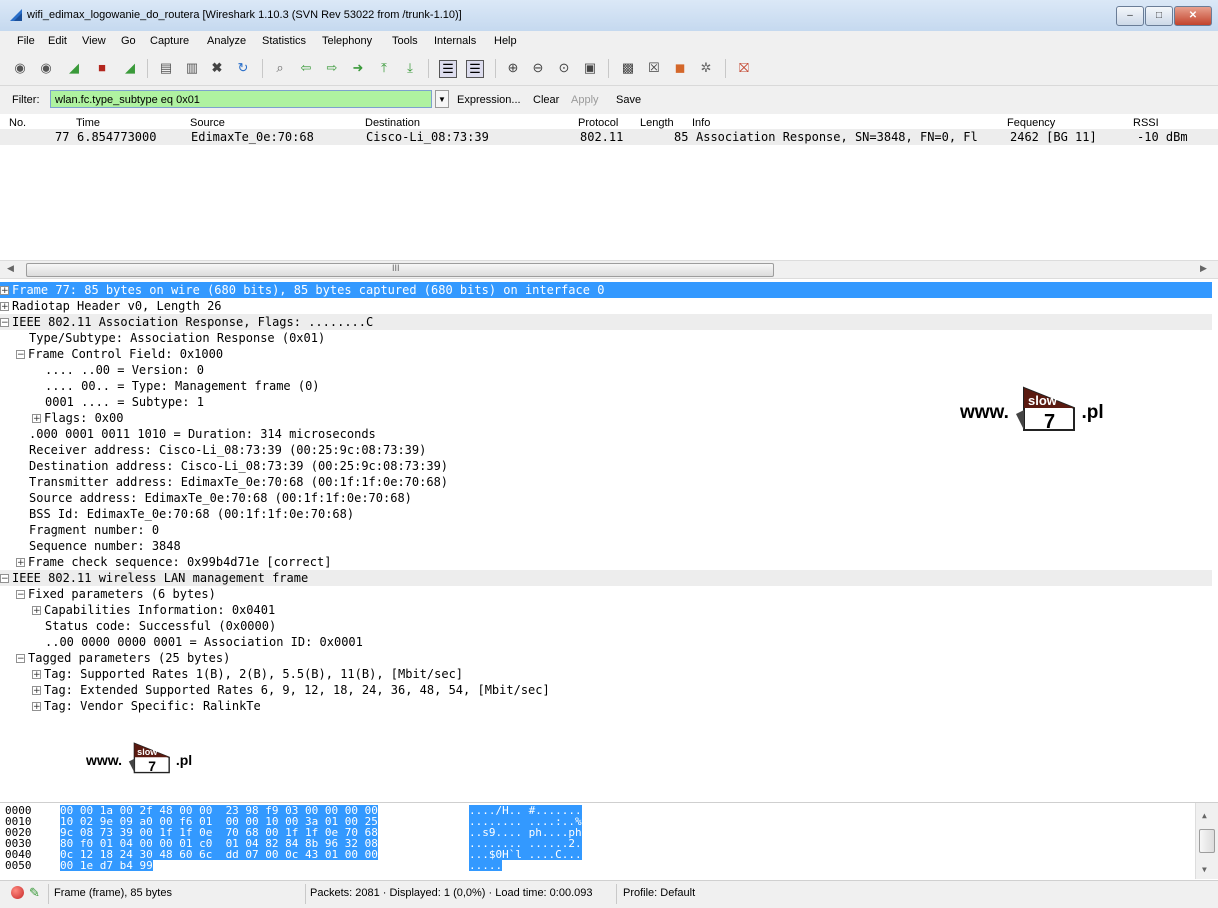 This screenshot has height=908, width=1218. What do you see at coordinates (26, 41) in the screenshot?
I see `menu-file: File` at bounding box center [26, 41].